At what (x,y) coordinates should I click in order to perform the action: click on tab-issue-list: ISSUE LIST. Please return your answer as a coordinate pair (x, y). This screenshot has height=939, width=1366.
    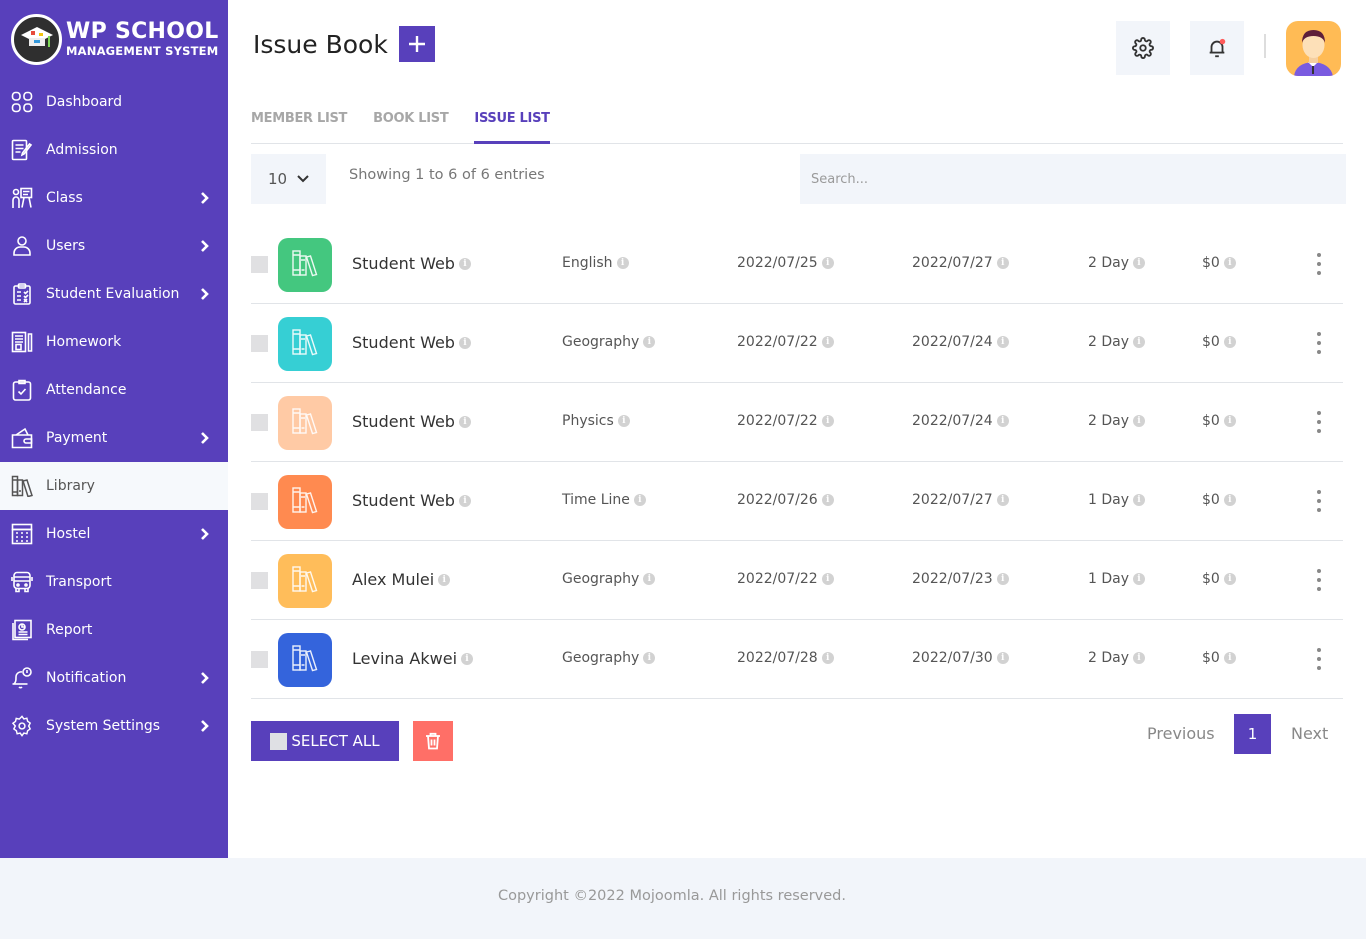
    Looking at the image, I should click on (512, 122).